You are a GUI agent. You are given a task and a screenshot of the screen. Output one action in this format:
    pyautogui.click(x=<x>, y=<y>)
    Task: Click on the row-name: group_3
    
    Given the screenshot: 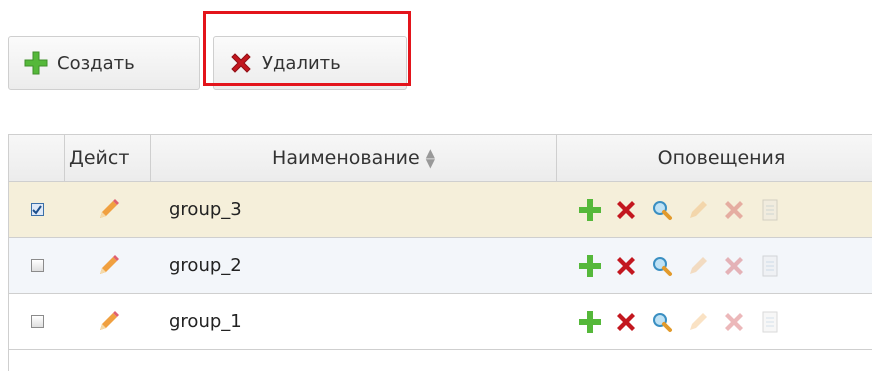 What is the action you would take?
    pyautogui.click(x=205, y=209)
    